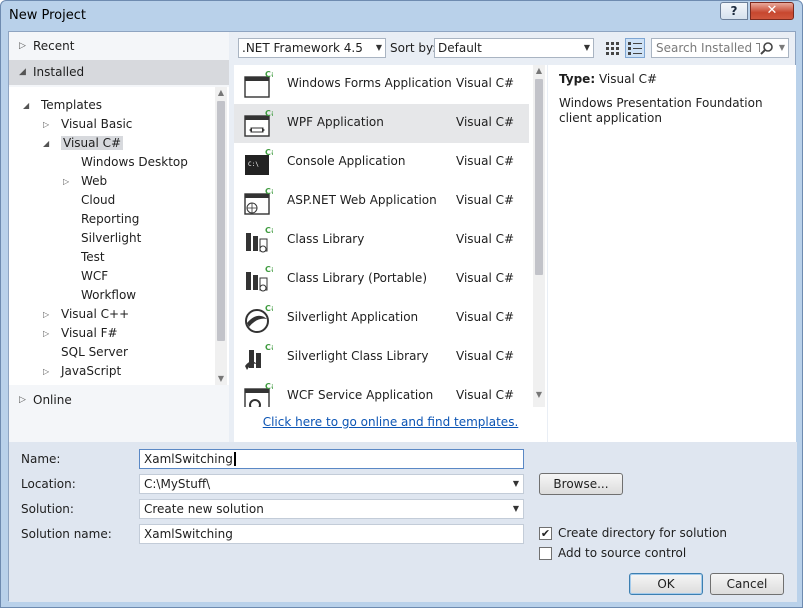 This screenshot has width=803, height=608. Describe the element at coordinates (84, 257) in the screenshot. I see `tree-item: Test` at that location.